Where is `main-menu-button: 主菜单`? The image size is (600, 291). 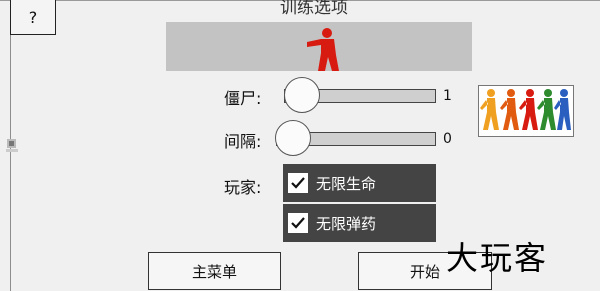
main-menu-button: 主菜单 is located at coordinates (214, 271).